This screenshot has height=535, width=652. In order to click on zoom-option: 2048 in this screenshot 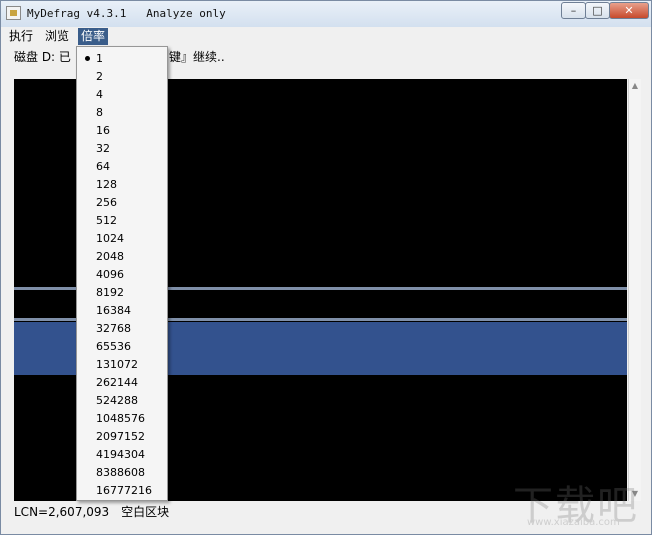, I will do `click(122, 257)`.